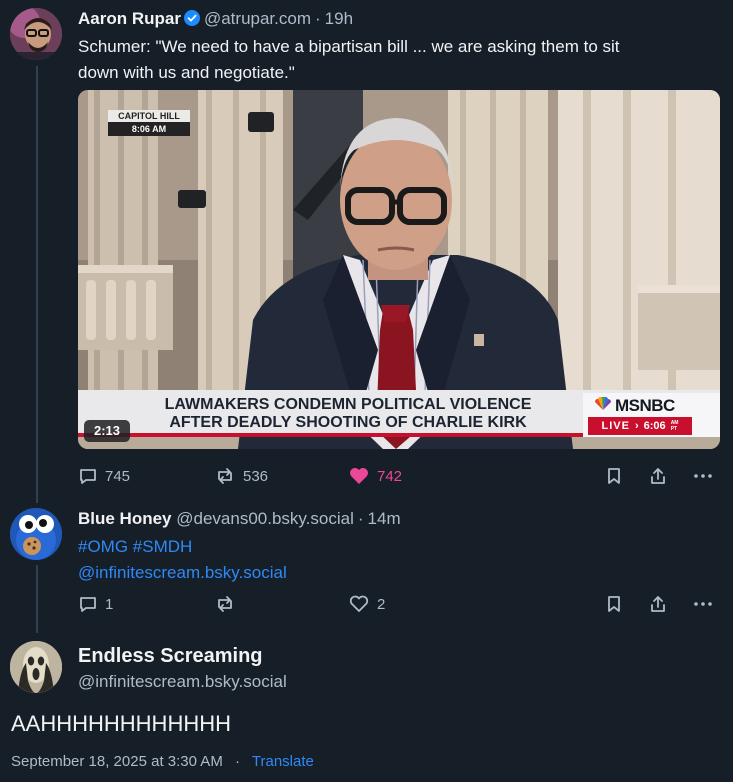 This screenshot has width=733, height=782. Describe the element at coordinates (283, 761) in the screenshot. I see `translate-link: Translate` at that location.